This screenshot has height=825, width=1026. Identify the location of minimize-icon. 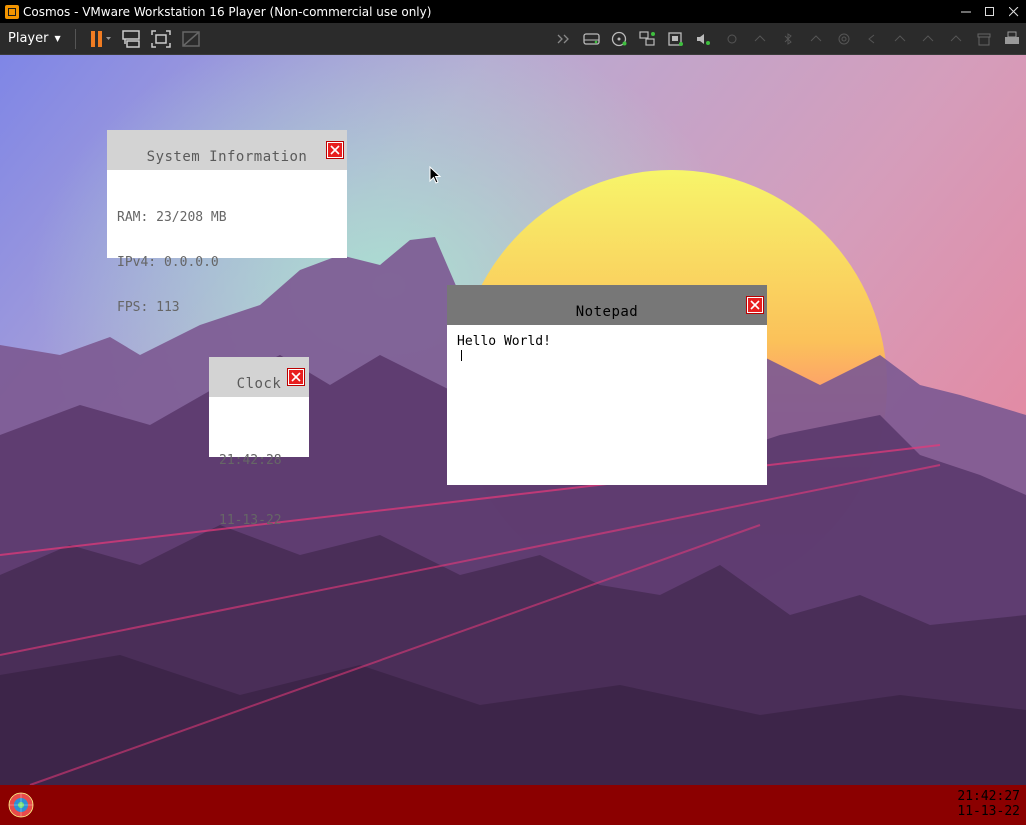
(966, 11).